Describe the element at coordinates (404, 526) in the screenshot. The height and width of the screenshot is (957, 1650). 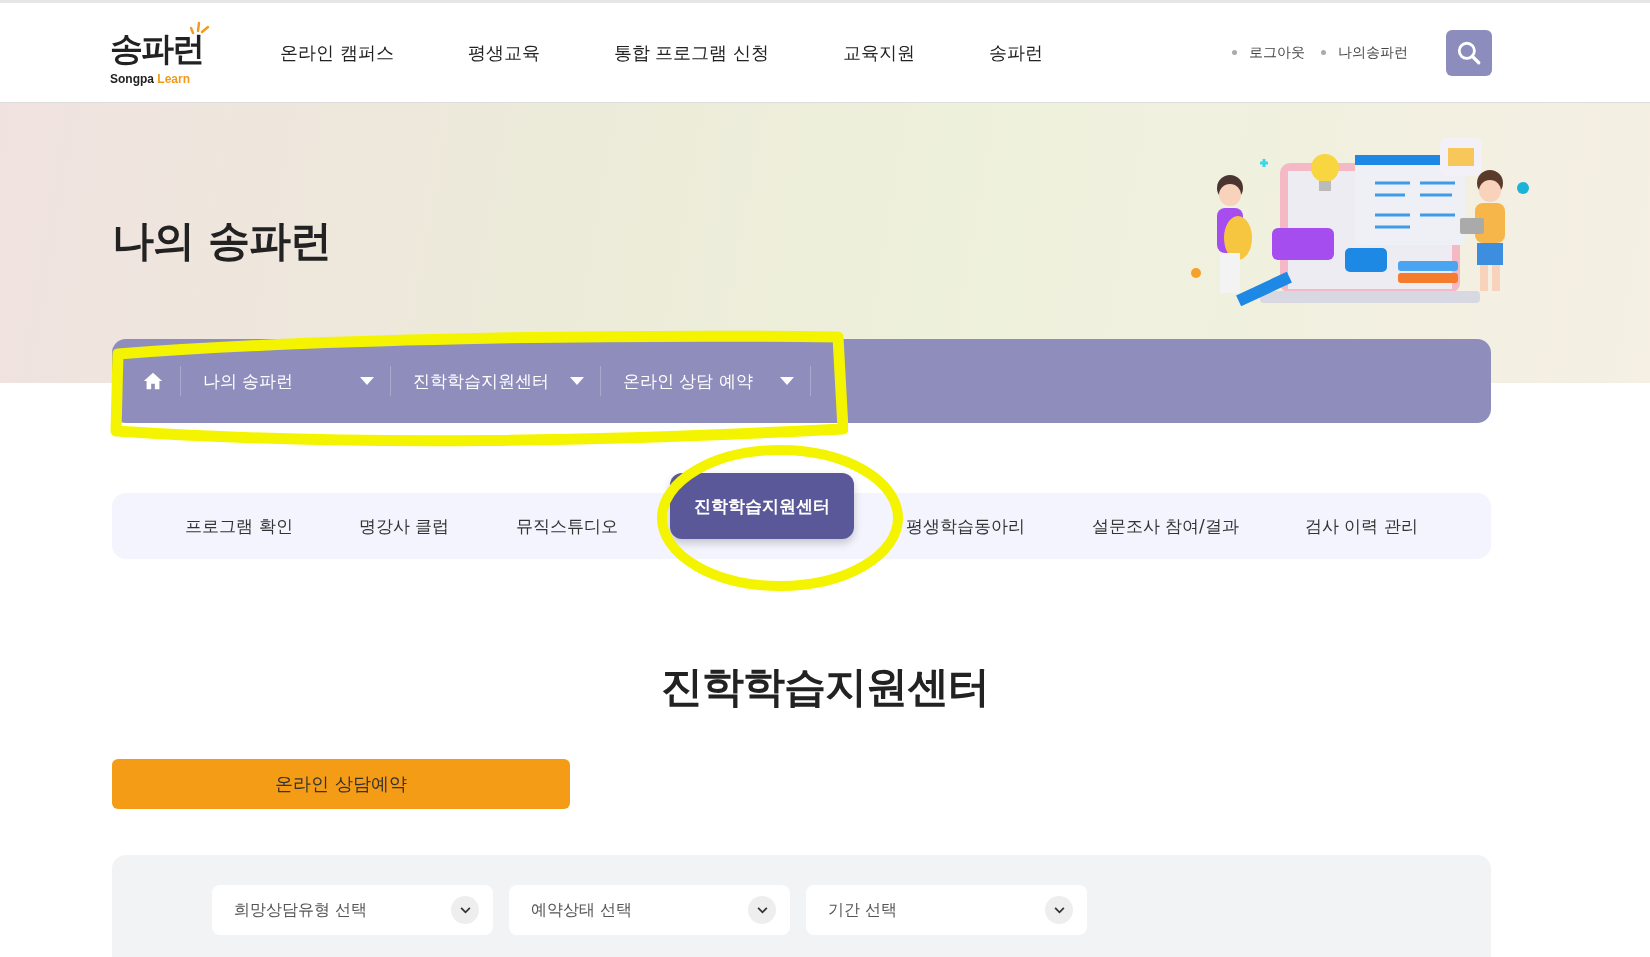
I see `tab: 명강사 클럽` at that location.